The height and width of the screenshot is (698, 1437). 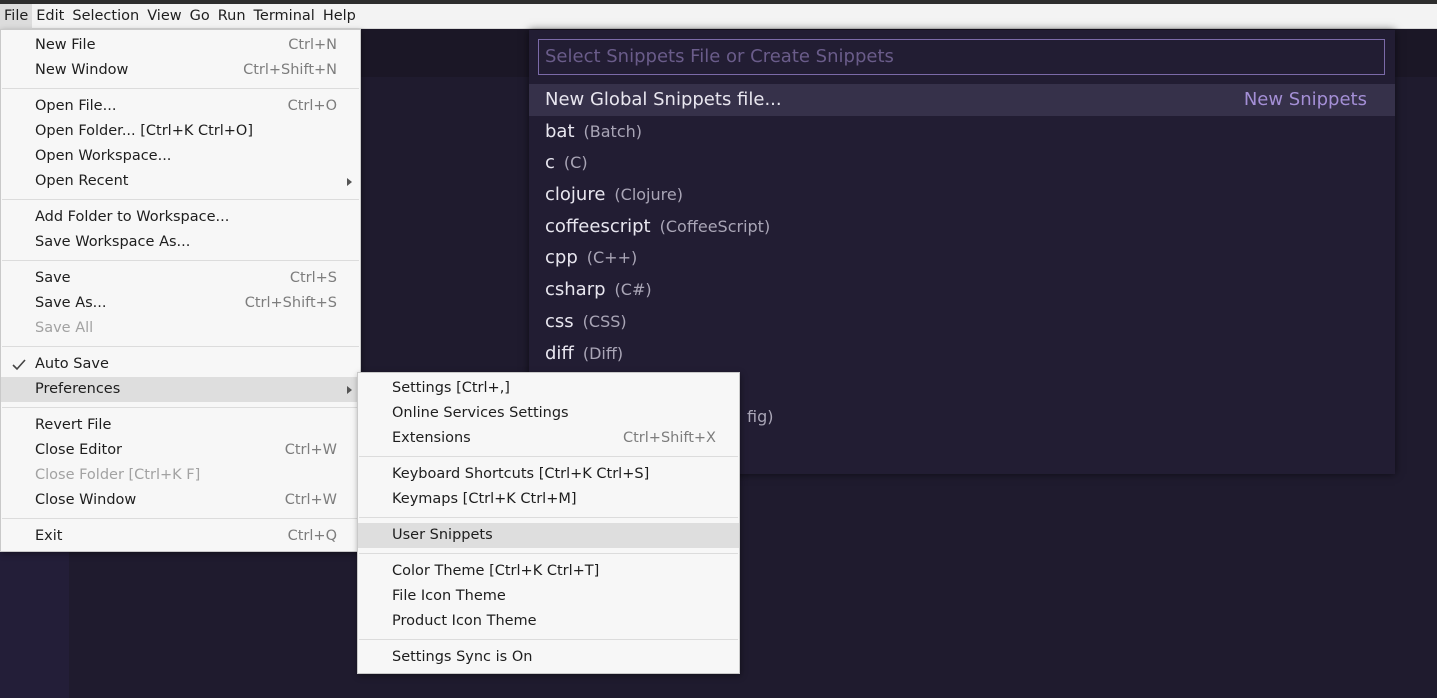 I want to click on menu-item-label: Open Recent, so click(x=82, y=181).